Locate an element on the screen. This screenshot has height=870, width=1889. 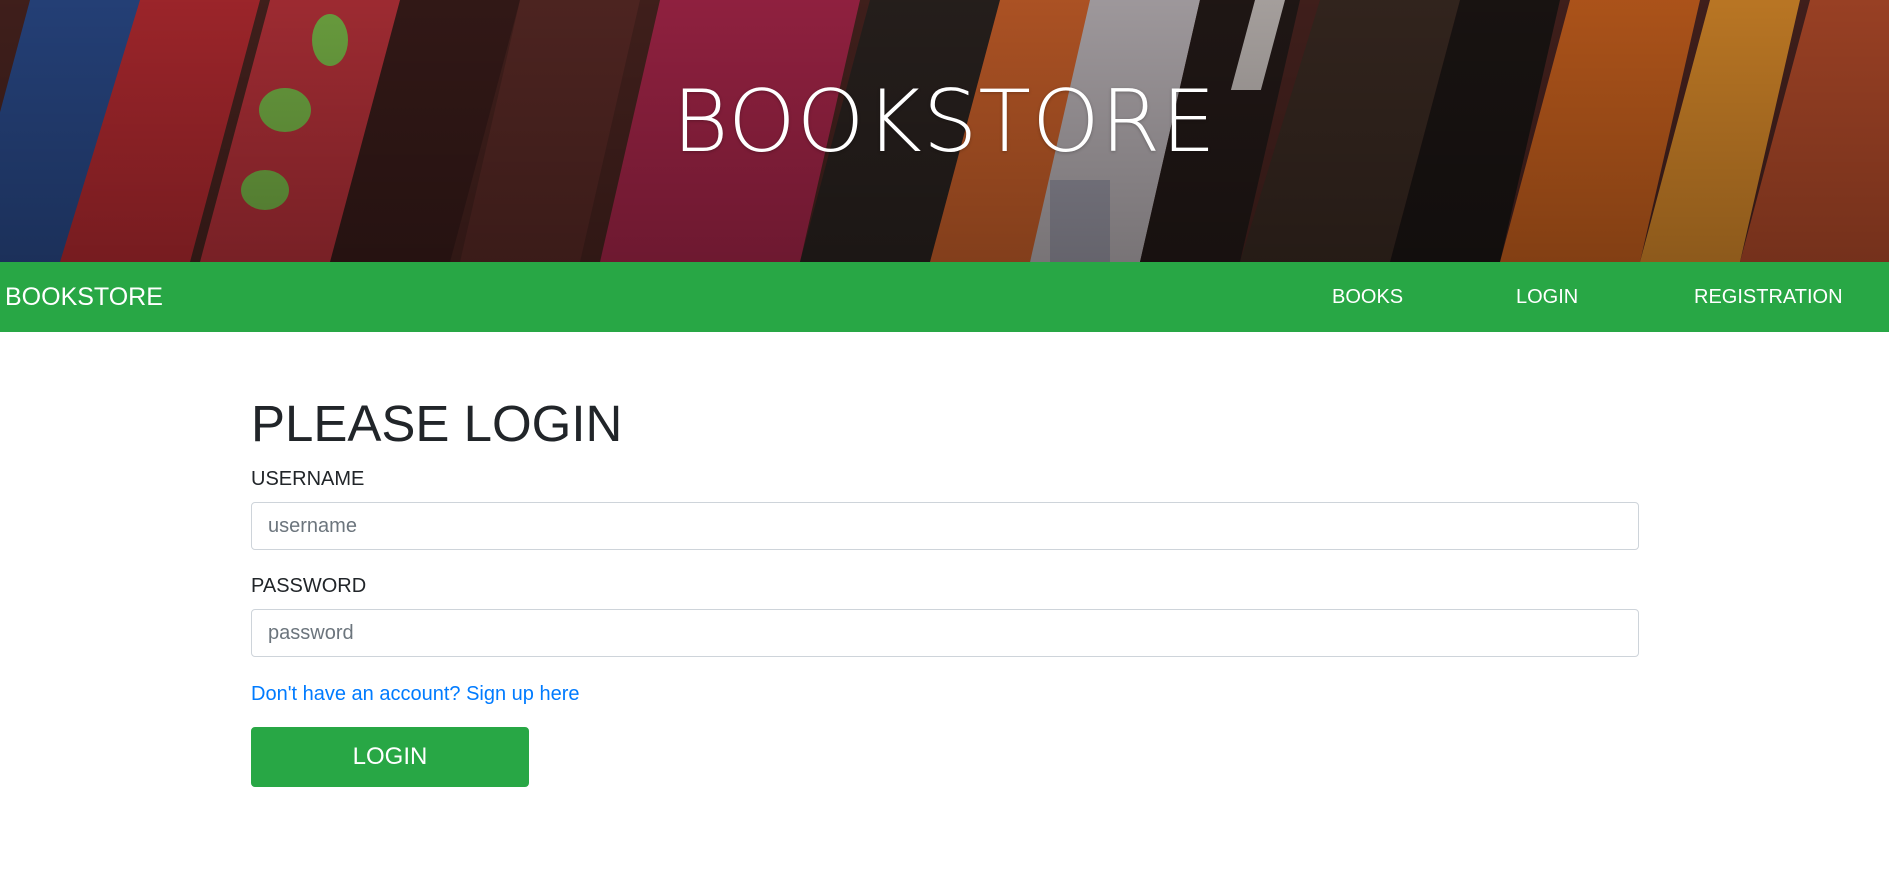
password-input is located at coordinates (945, 633).